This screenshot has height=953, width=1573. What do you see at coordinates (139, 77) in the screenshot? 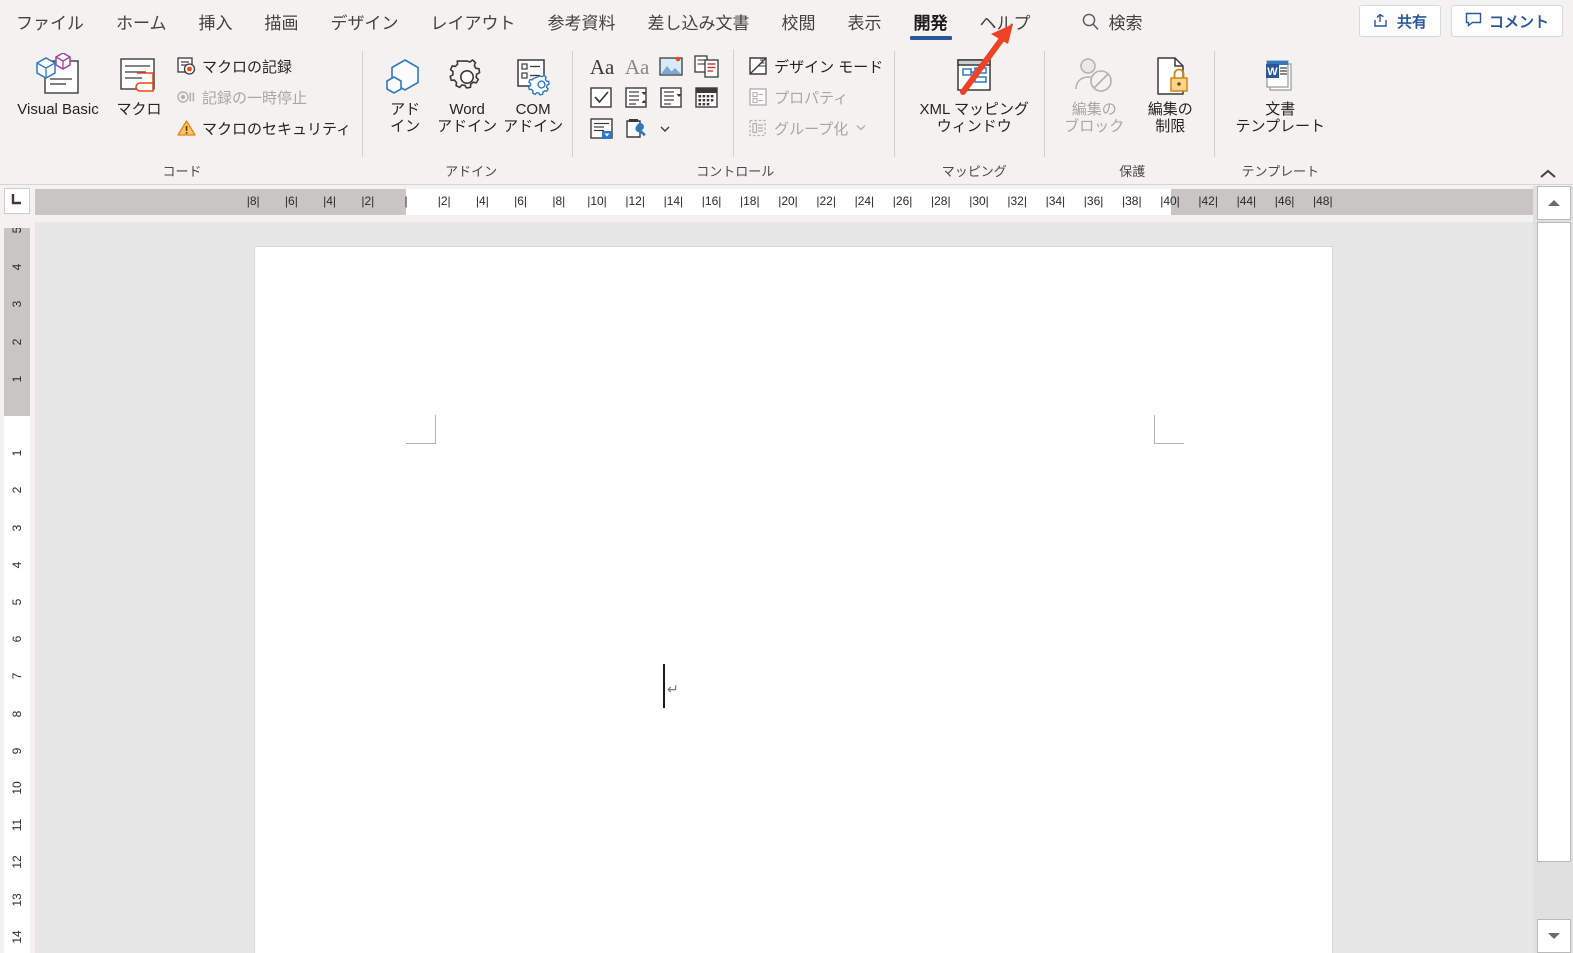
I see `macro-icon` at bounding box center [139, 77].